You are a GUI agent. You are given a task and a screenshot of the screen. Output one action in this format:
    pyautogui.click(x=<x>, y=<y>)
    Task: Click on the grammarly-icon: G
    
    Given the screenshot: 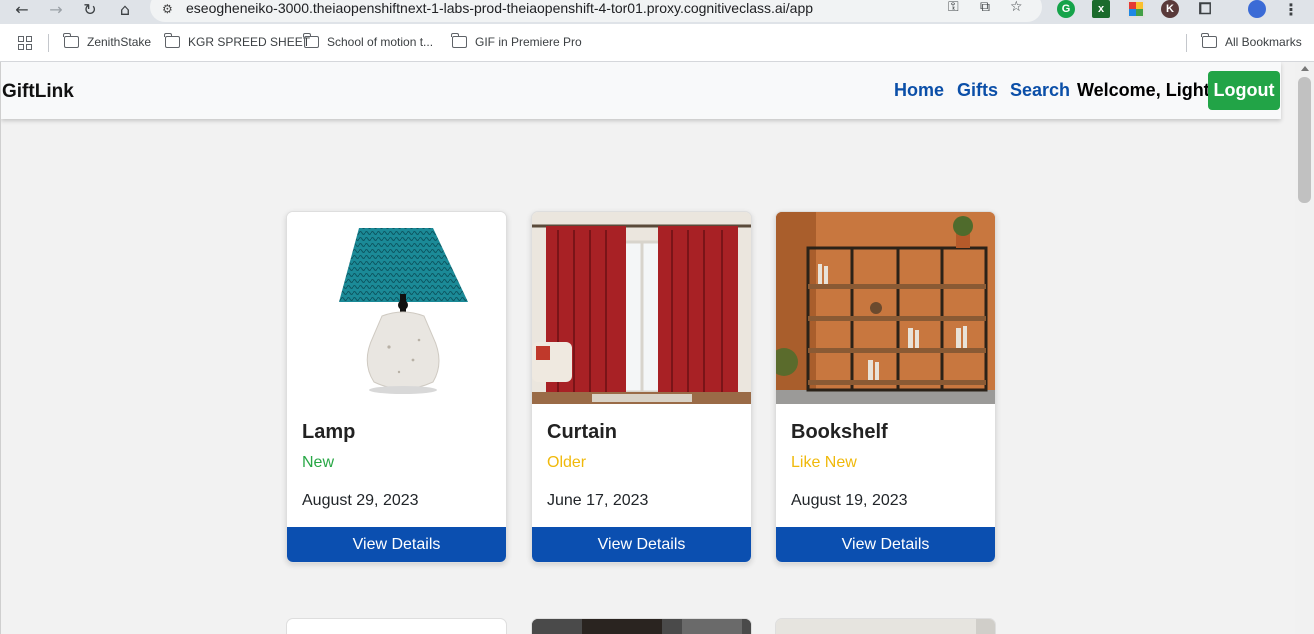 What is the action you would take?
    pyautogui.click(x=1066, y=9)
    